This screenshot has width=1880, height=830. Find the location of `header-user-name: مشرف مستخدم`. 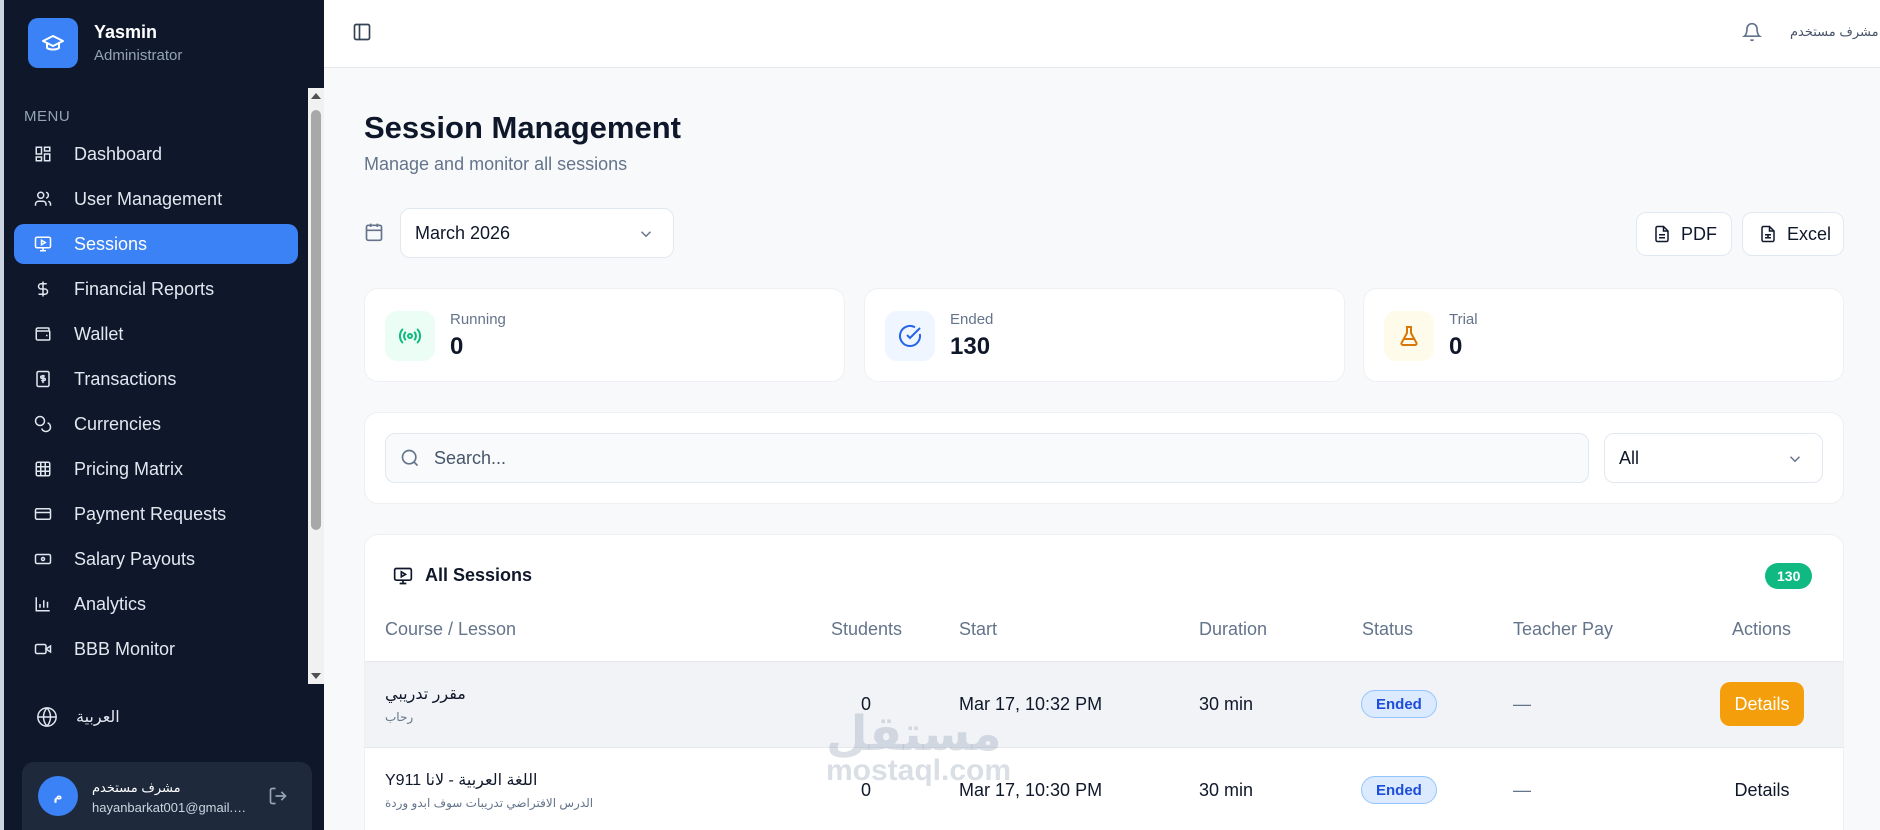

header-user-name: مشرف مستخدم is located at coordinates (1834, 32).